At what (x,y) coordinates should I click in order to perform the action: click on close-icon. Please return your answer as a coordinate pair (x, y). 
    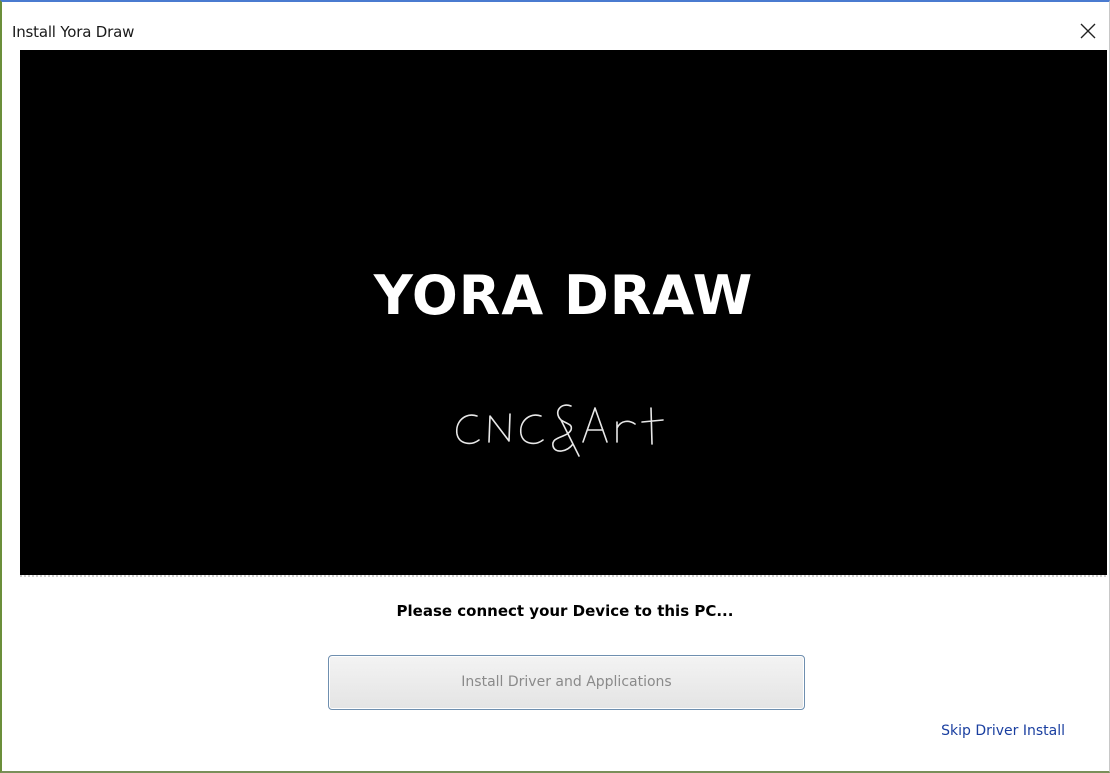
    Looking at the image, I should click on (1088, 31).